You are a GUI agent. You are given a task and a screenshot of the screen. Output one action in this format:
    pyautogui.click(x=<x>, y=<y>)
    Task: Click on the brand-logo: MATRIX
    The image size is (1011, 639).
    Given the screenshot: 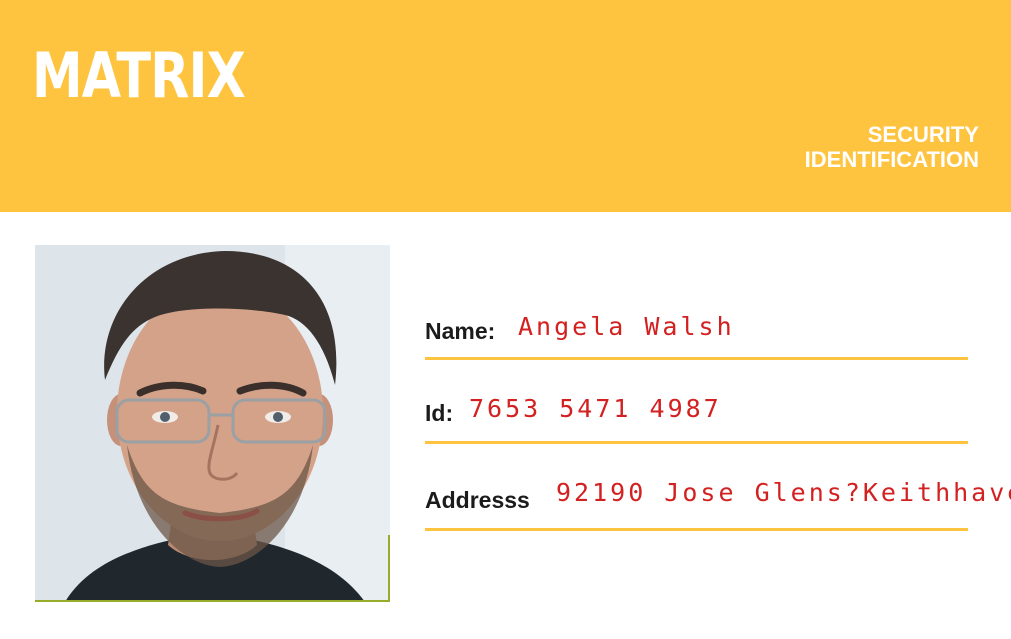 What is the action you would take?
    pyautogui.click(x=139, y=75)
    